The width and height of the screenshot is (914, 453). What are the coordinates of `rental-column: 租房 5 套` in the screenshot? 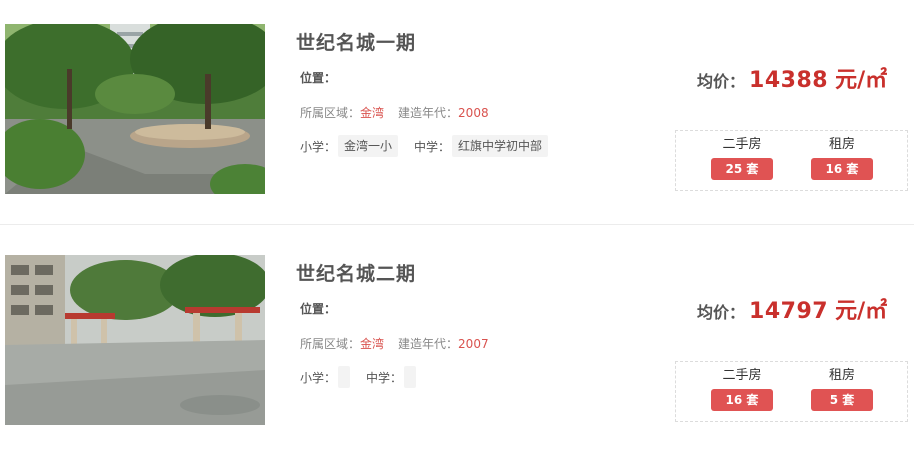 It's located at (842, 389).